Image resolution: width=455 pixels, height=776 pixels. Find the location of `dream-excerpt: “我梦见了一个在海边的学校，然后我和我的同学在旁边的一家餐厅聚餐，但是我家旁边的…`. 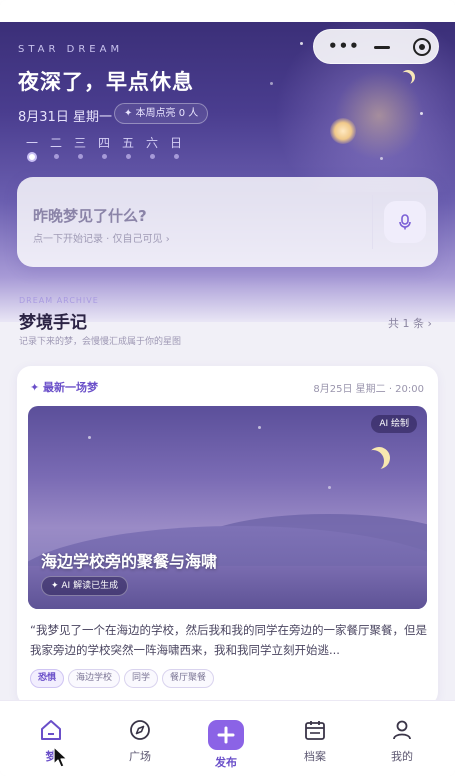

dream-excerpt: “我梦见了一个在海边的学校，然后我和我的同学在旁边的一家餐厅聚餐，但是我家旁边的… is located at coordinates (228, 640).